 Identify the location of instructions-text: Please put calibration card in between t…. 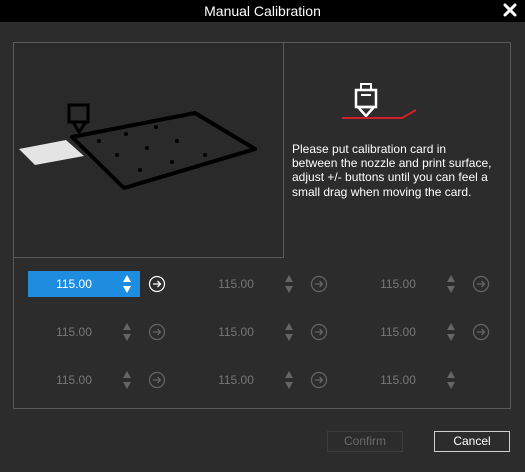
(392, 170).